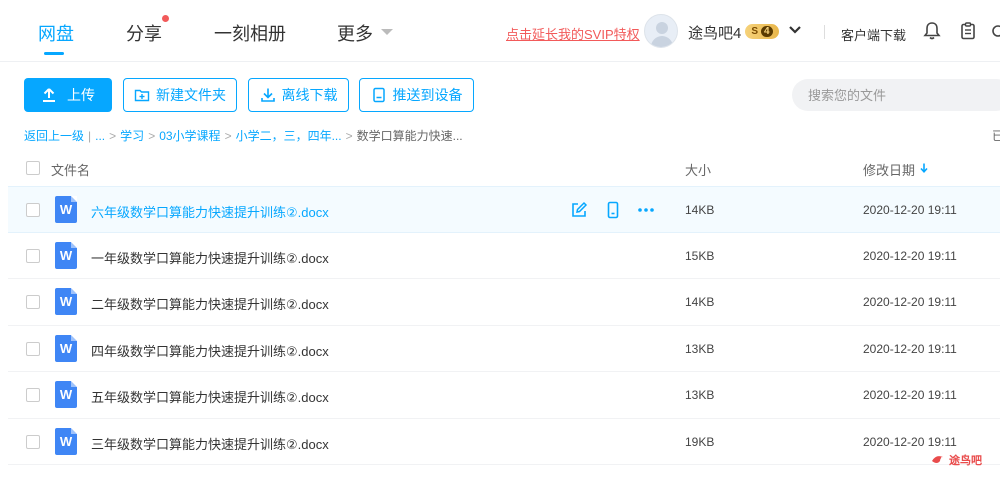 The image size is (1000, 479). I want to click on breadcrumb-item-primary-course: 03小学课程, so click(189, 136).